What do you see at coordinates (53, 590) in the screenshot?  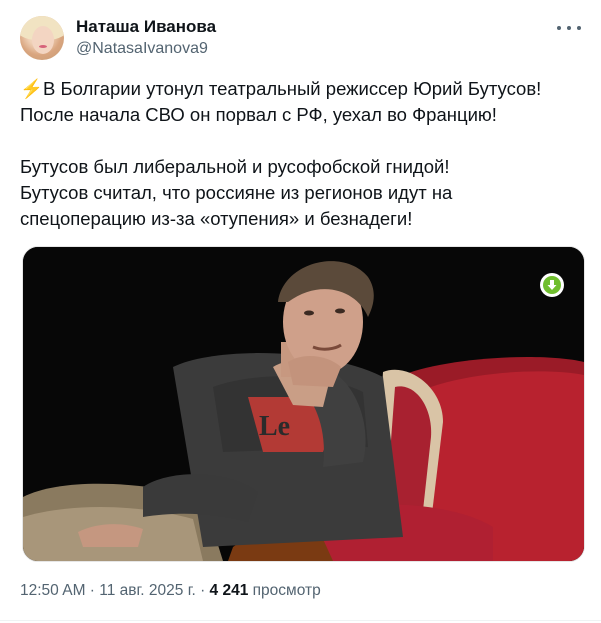 I see `tweet-time: 12:50 AM` at bounding box center [53, 590].